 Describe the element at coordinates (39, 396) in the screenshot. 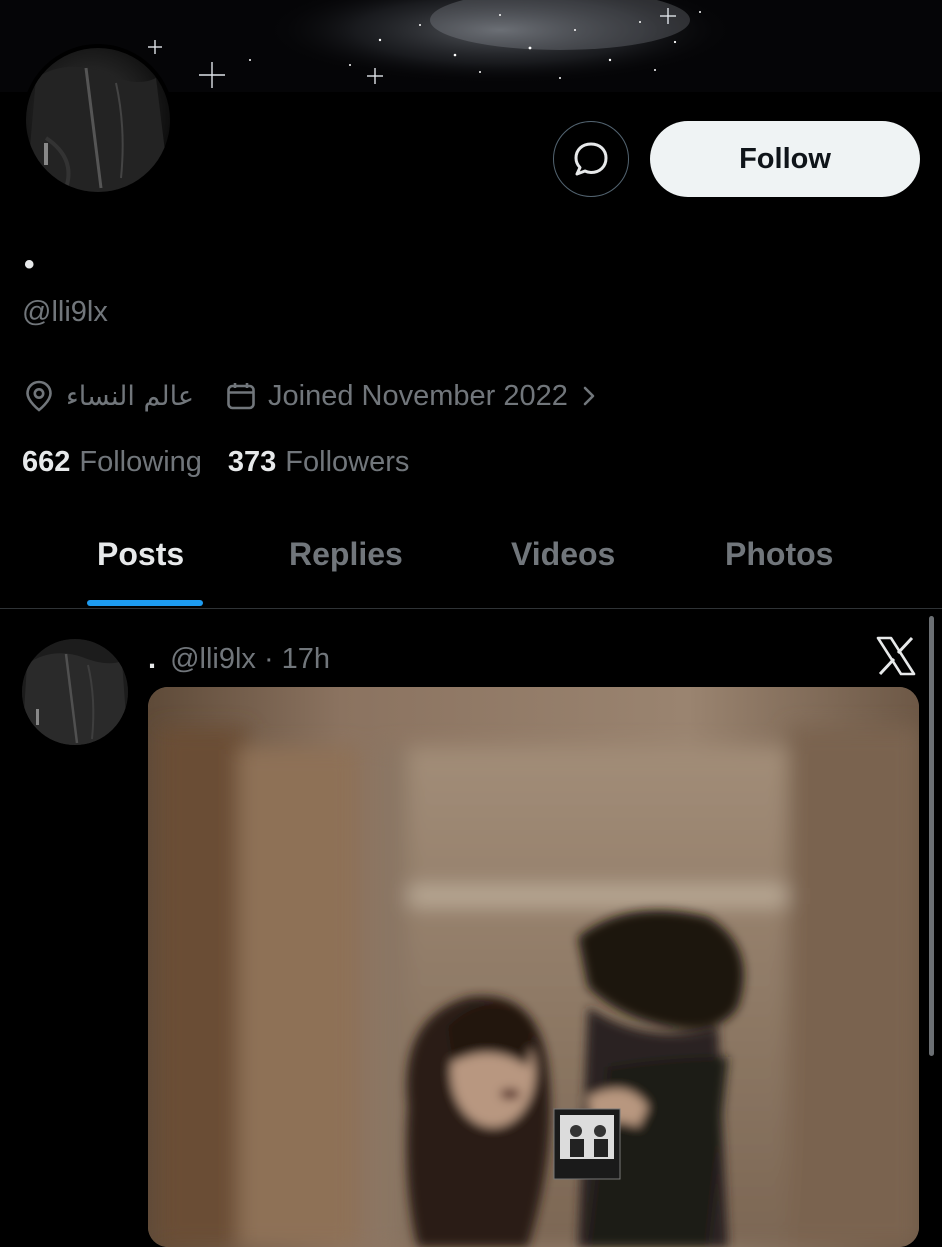

I see `location-icon` at that location.